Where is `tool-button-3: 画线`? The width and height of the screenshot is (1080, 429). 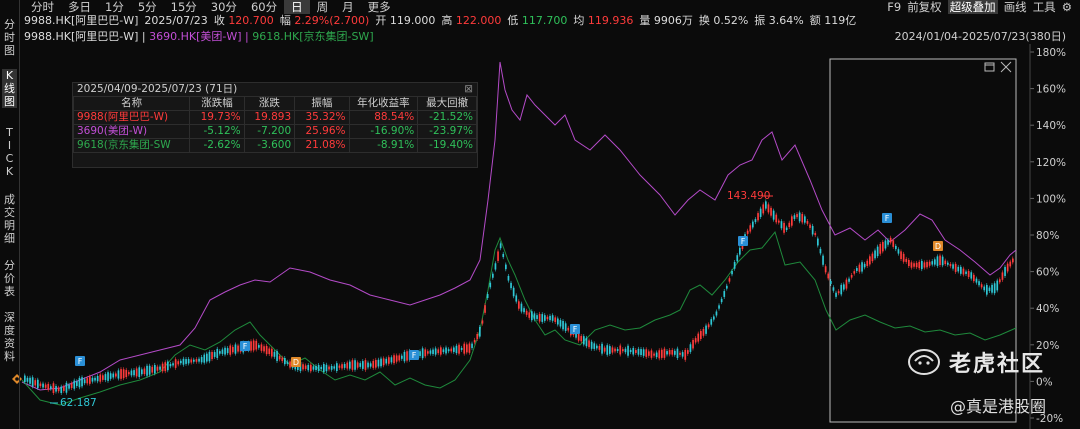 tool-button-3: 画线 is located at coordinates (1015, 7).